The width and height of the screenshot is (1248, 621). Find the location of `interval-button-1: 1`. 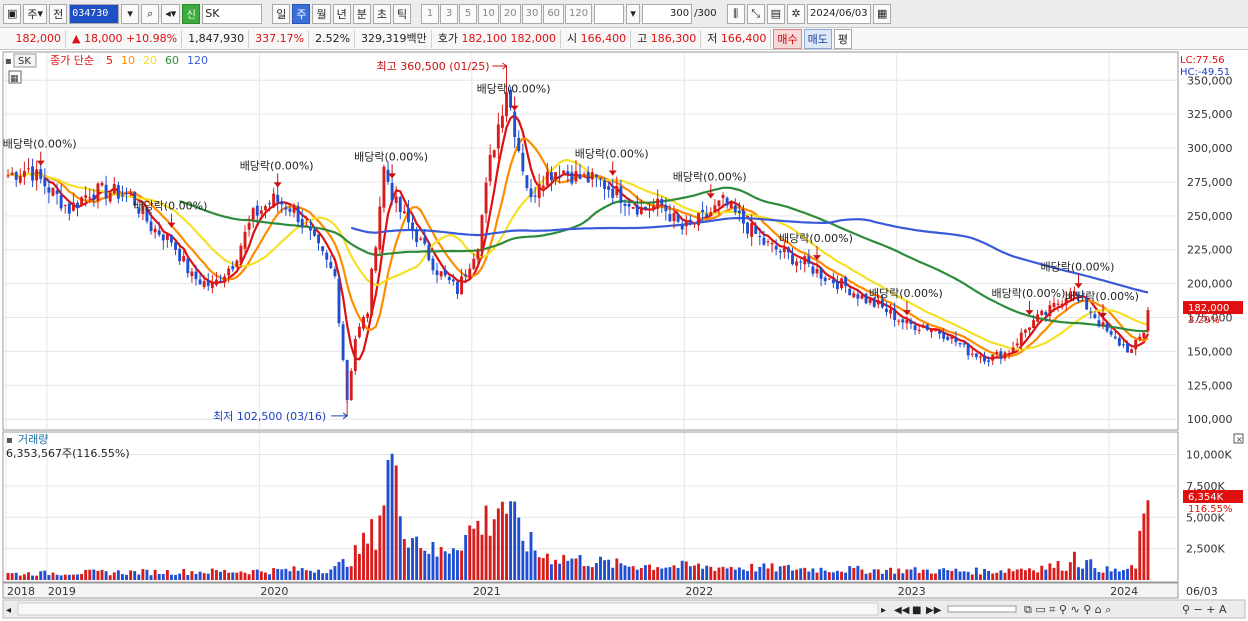

interval-button-1: 1 is located at coordinates (430, 13).